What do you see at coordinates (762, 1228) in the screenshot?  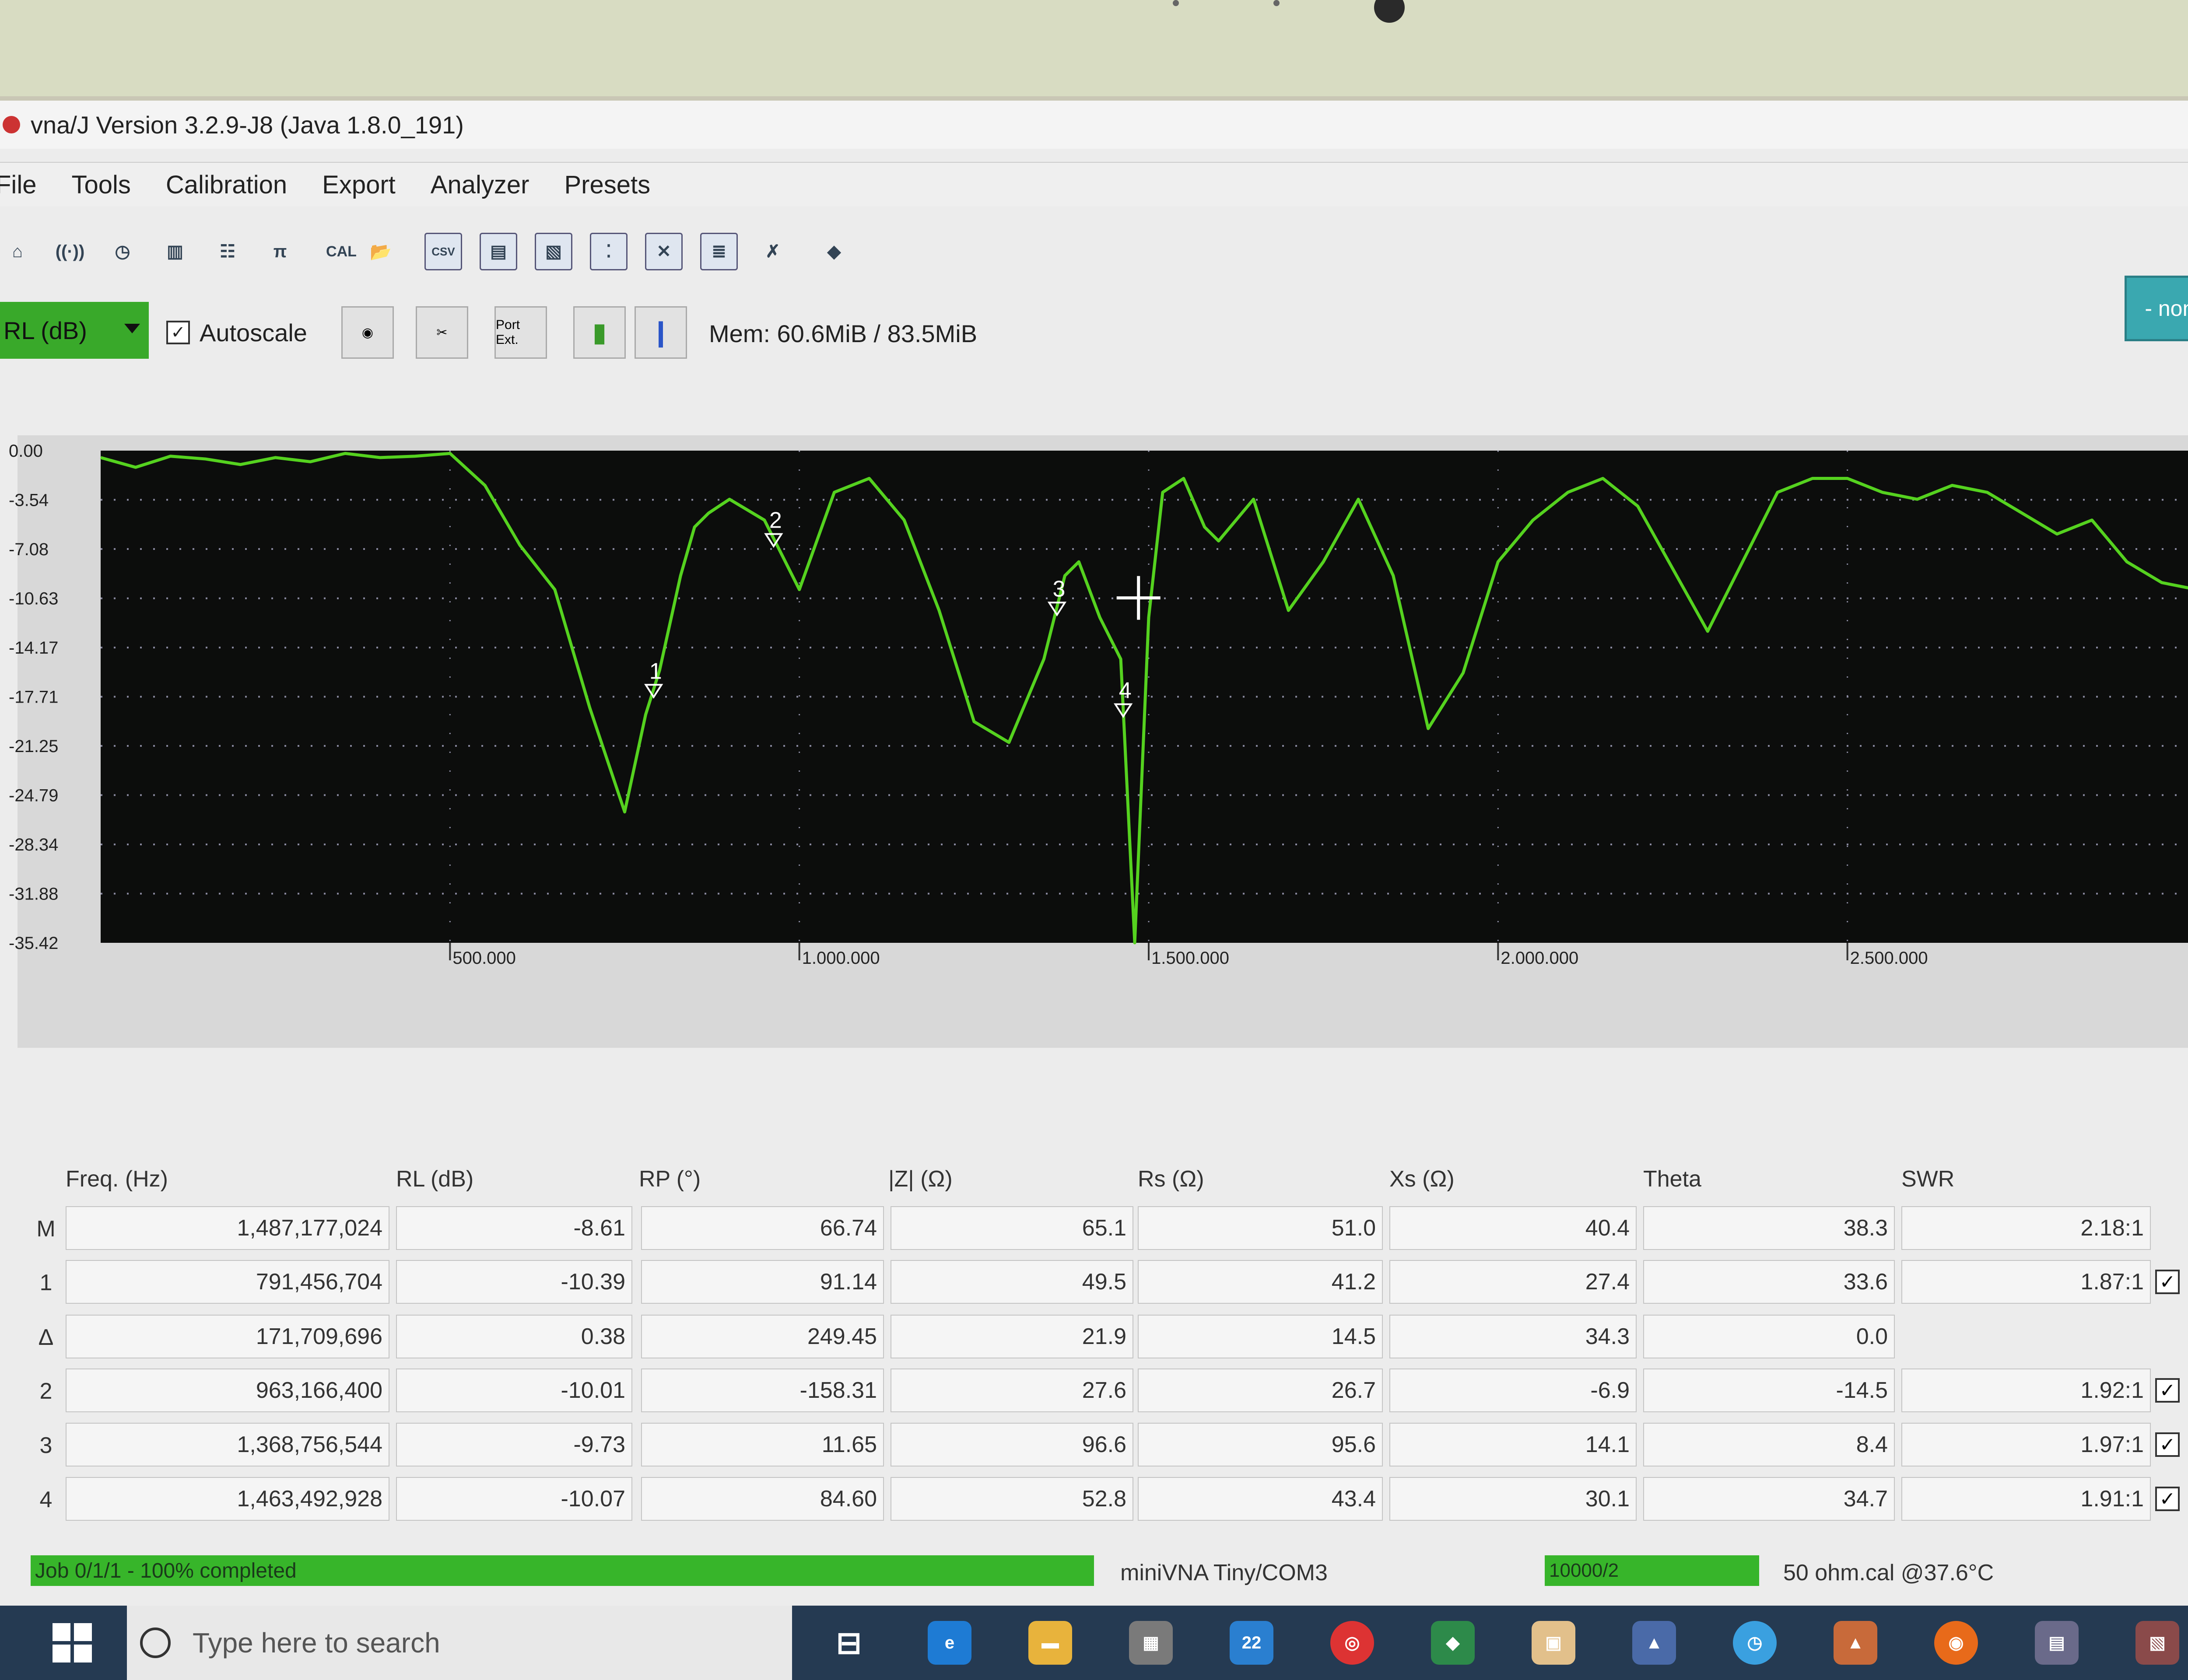 I see `table-cell: 66.74` at bounding box center [762, 1228].